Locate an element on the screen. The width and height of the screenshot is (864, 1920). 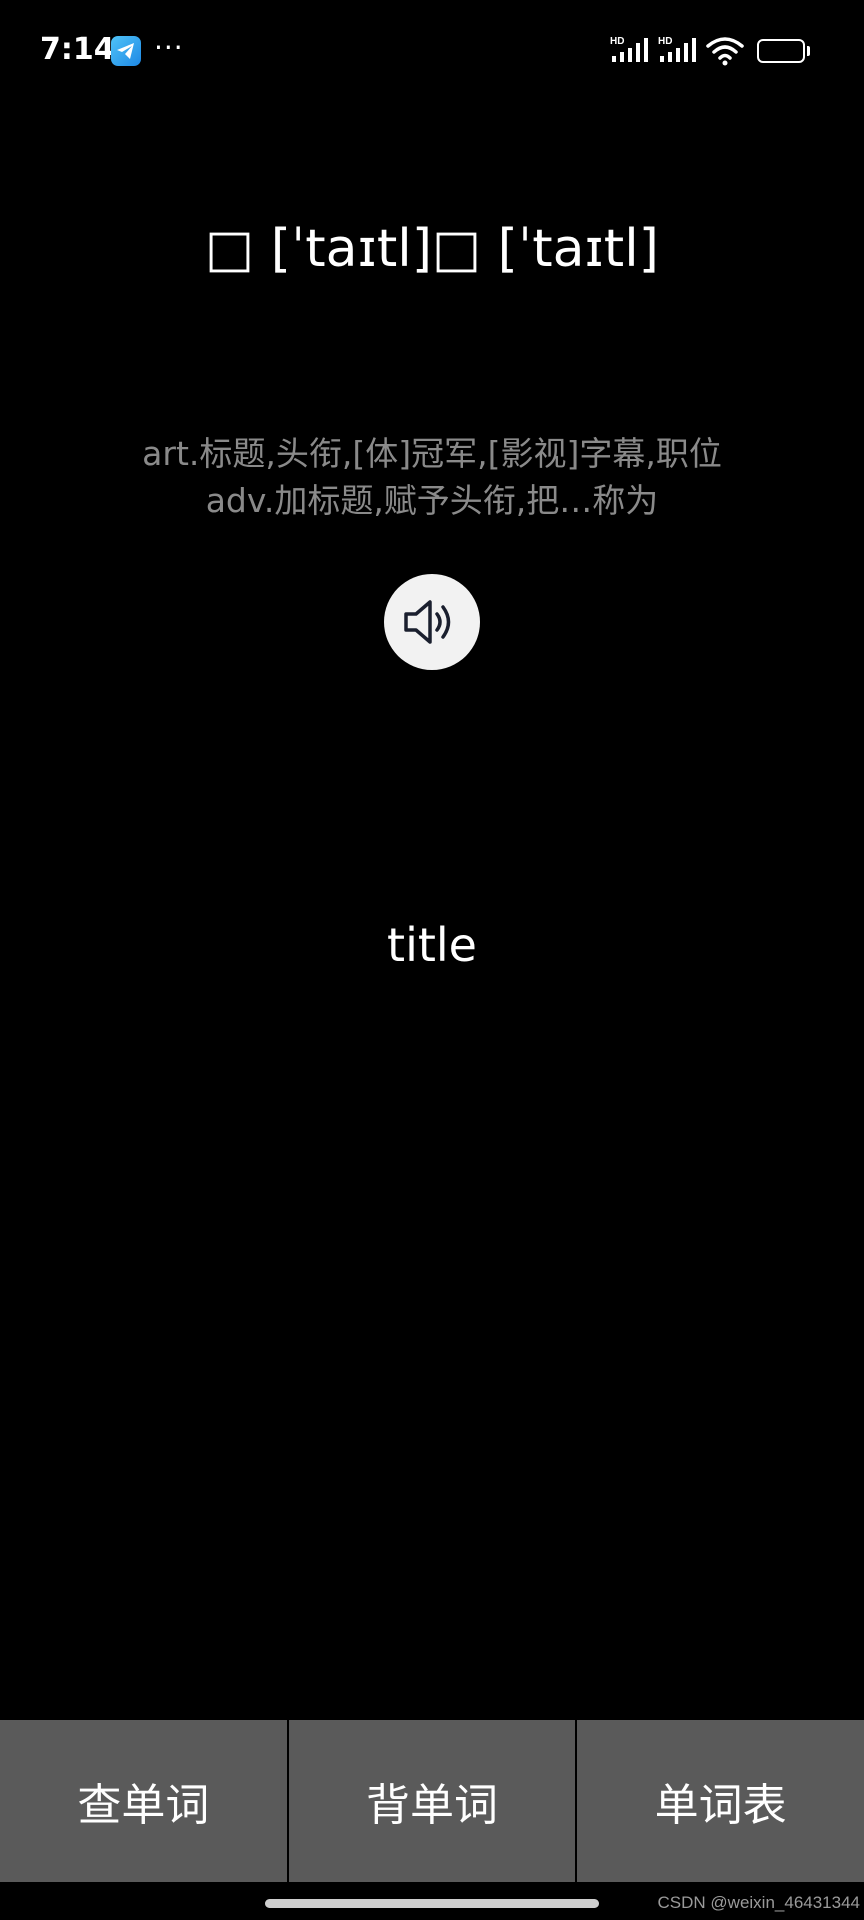
battery-tip is located at coordinates (808, 51).